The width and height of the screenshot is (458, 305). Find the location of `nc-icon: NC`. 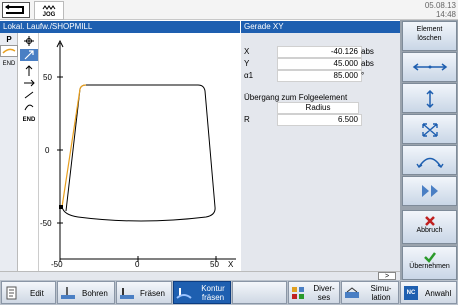

nc-icon: NC is located at coordinates (411, 293).